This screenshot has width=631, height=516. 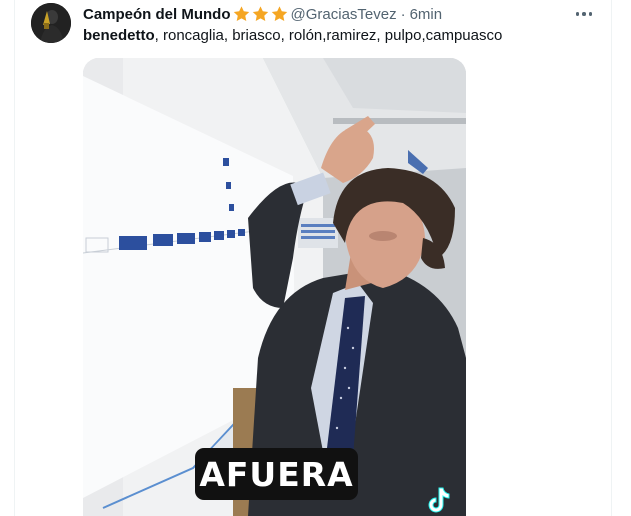 What do you see at coordinates (344, 14) in the screenshot?
I see `user-handle: @GraciasTevez` at bounding box center [344, 14].